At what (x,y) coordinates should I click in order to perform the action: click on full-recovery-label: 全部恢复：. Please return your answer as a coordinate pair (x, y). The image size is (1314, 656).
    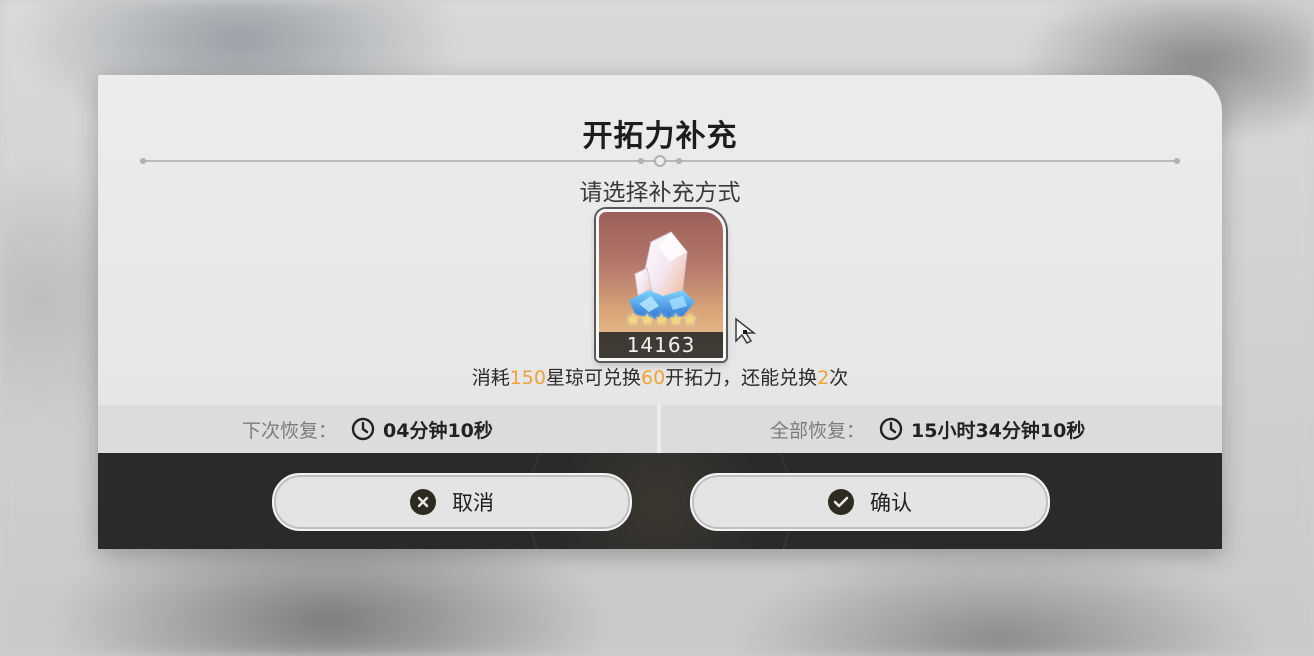
    Looking at the image, I should click on (818, 430).